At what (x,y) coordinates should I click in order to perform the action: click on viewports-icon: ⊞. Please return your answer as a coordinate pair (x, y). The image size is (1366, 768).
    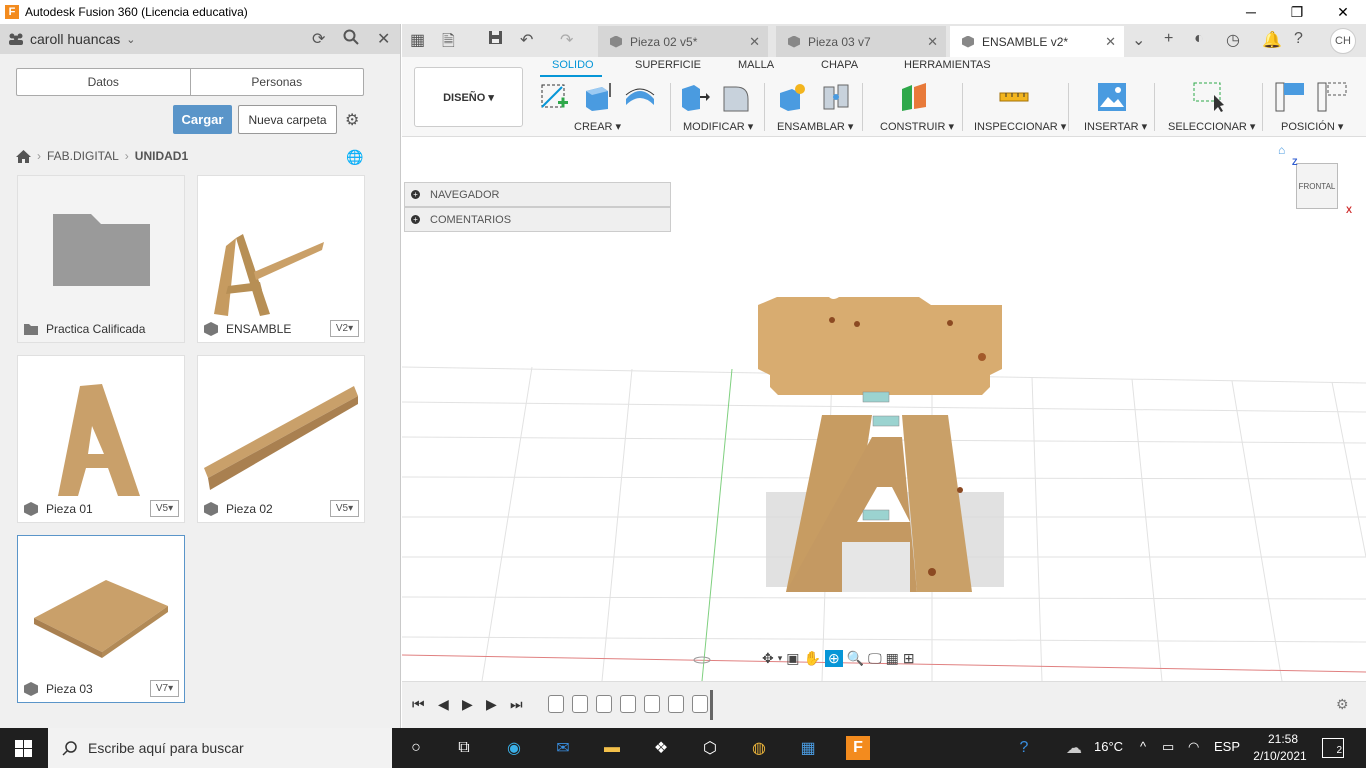
    Looking at the image, I should click on (909, 658).